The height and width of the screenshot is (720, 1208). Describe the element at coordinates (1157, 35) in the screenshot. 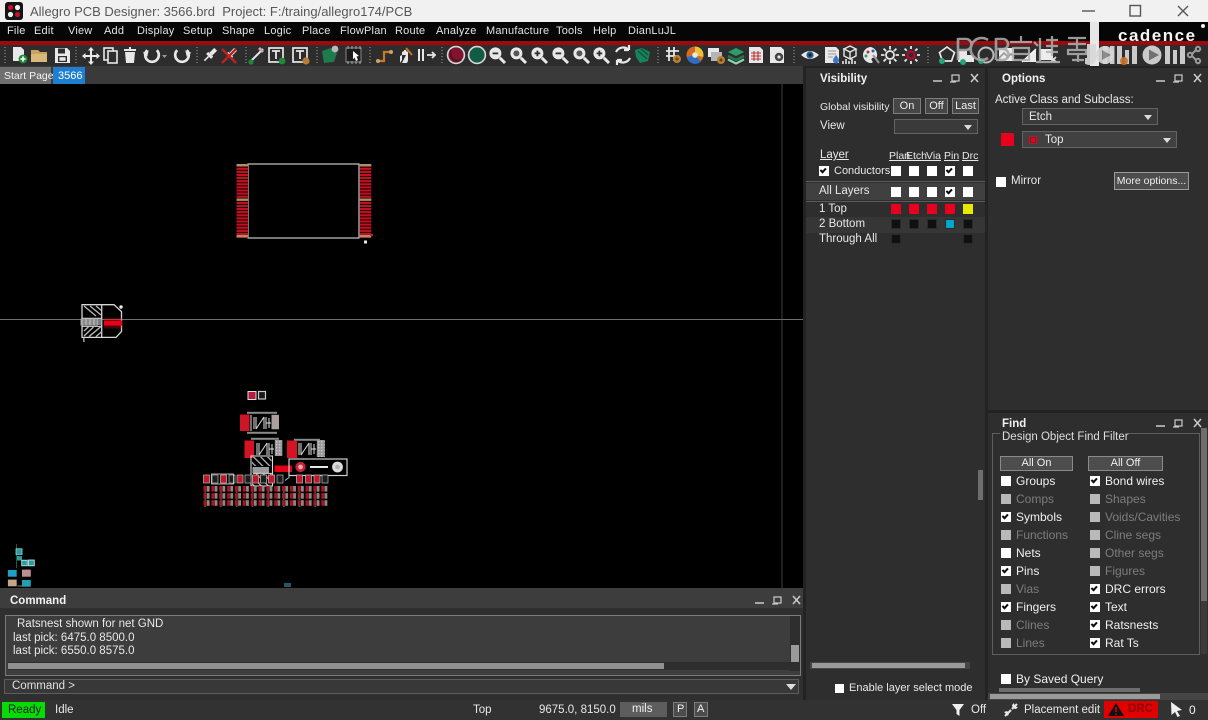

I see `svg-text: cadence` at that location.